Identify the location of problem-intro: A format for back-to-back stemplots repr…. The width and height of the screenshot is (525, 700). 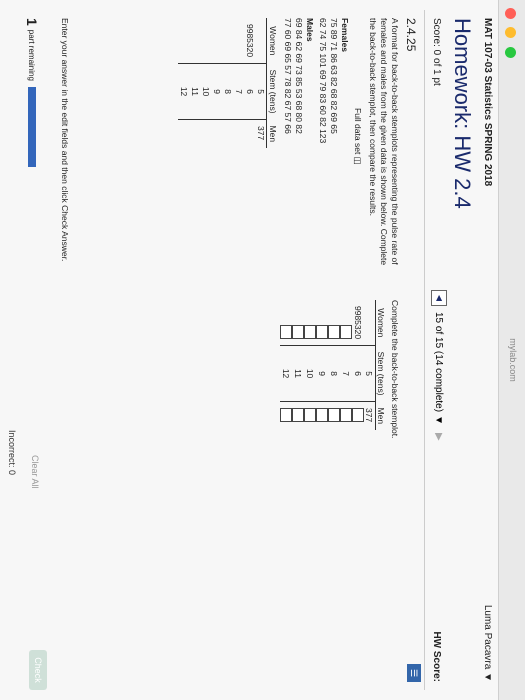
(384, 142).